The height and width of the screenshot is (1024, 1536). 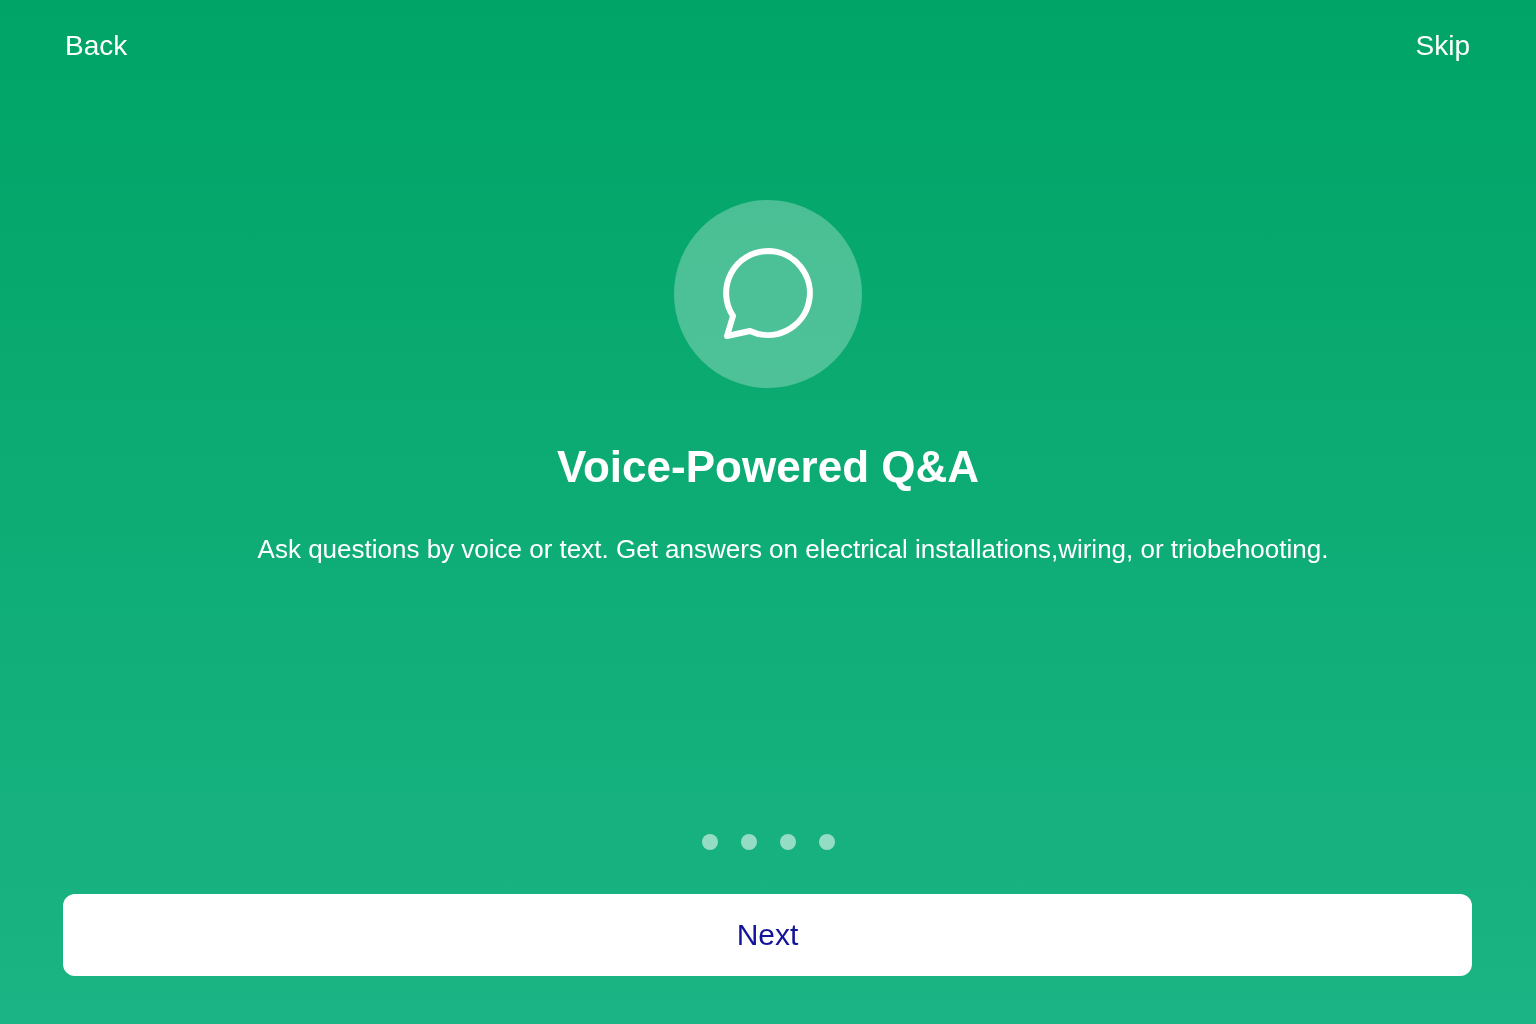 What do you see at coordinates (768, 294) in the screenshot?
I see `chat-bubble-icon` at bounding box center [768, 294].